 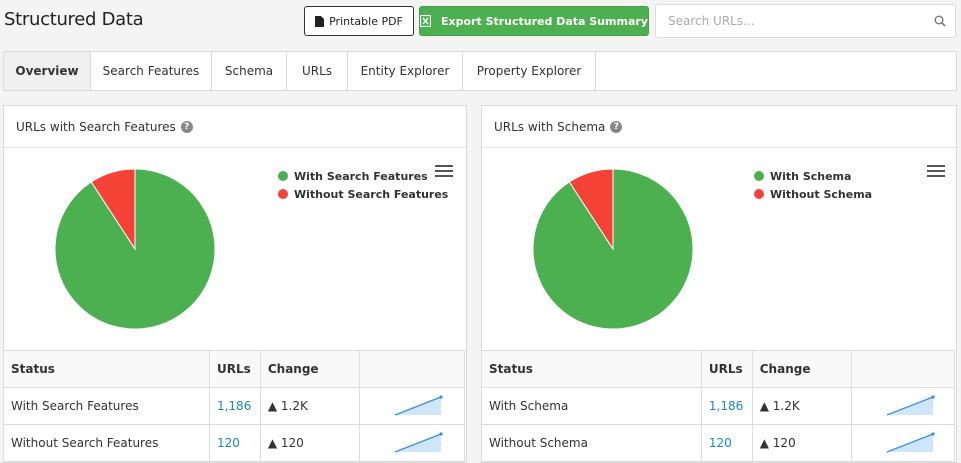 I want to click on document-icon, so click(x=320, y=21).